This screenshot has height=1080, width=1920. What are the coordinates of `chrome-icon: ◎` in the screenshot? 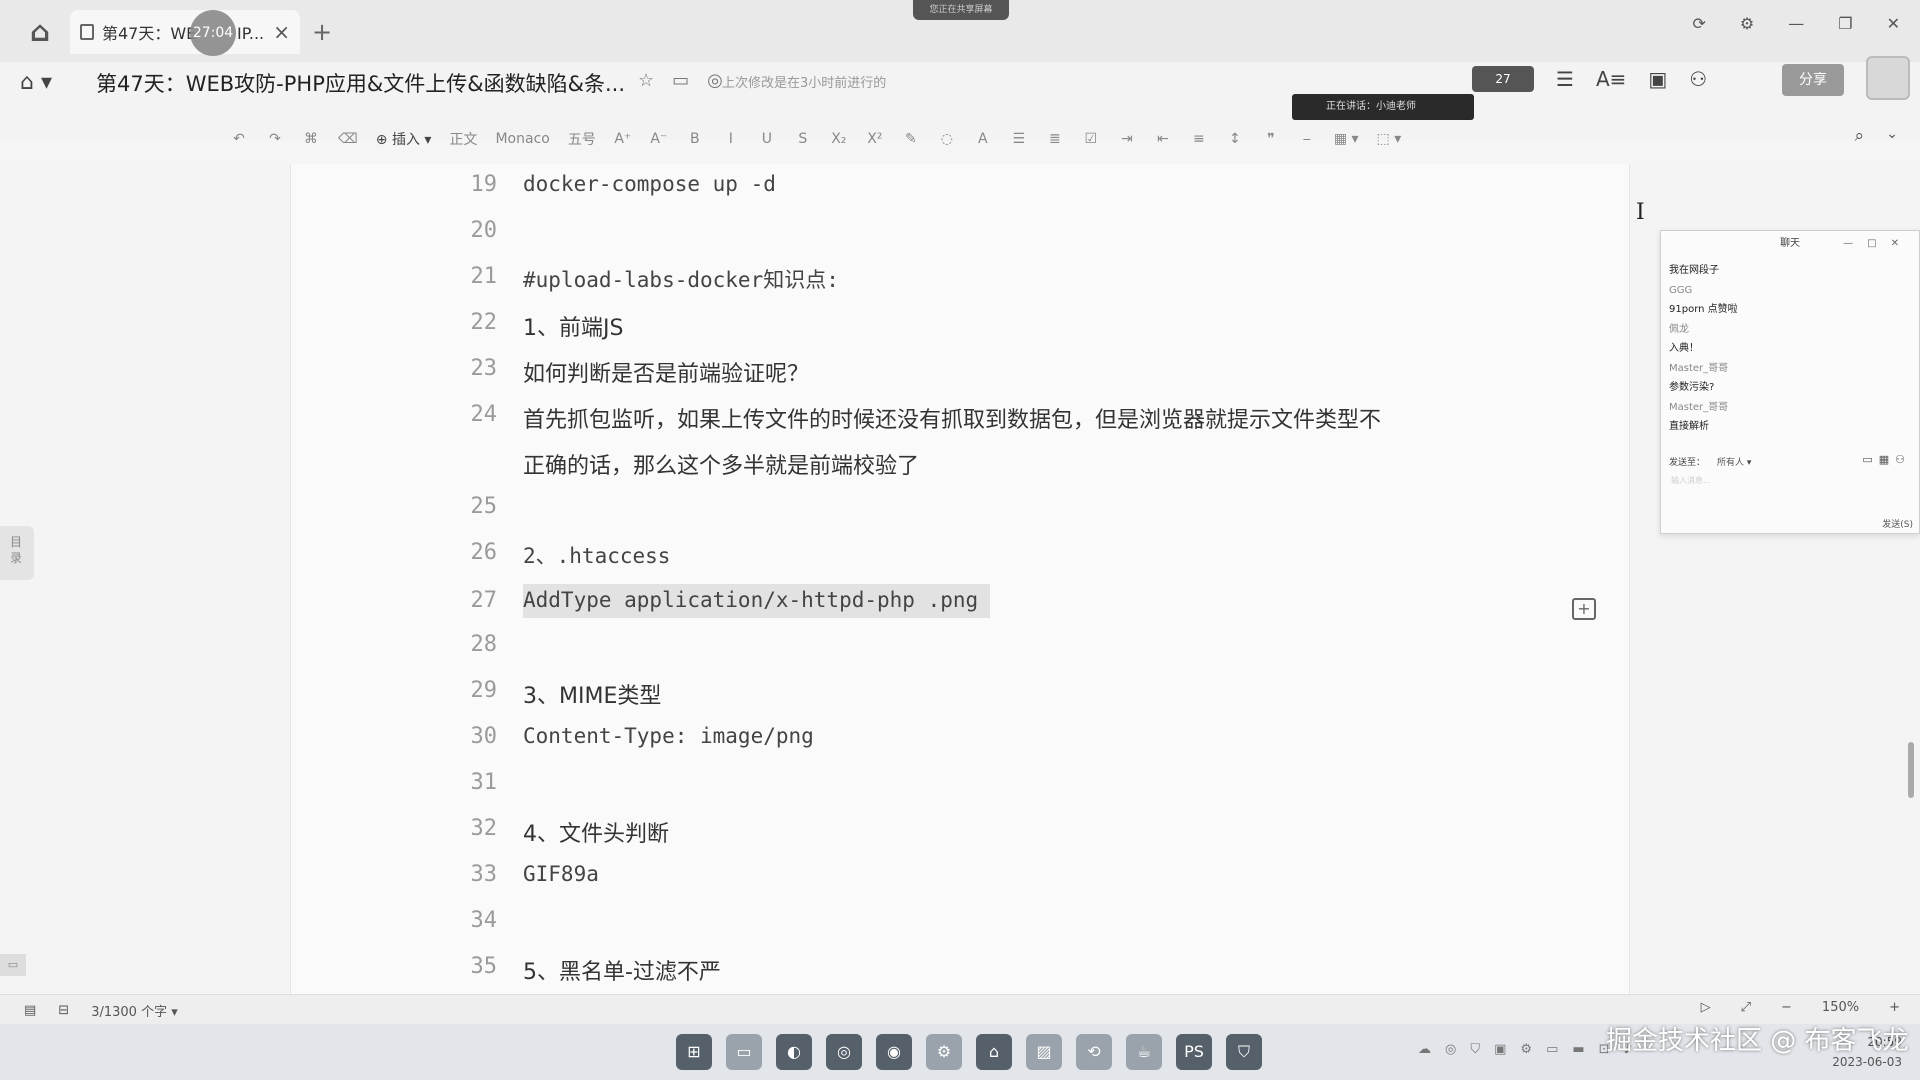 It's located at (844, 1052).